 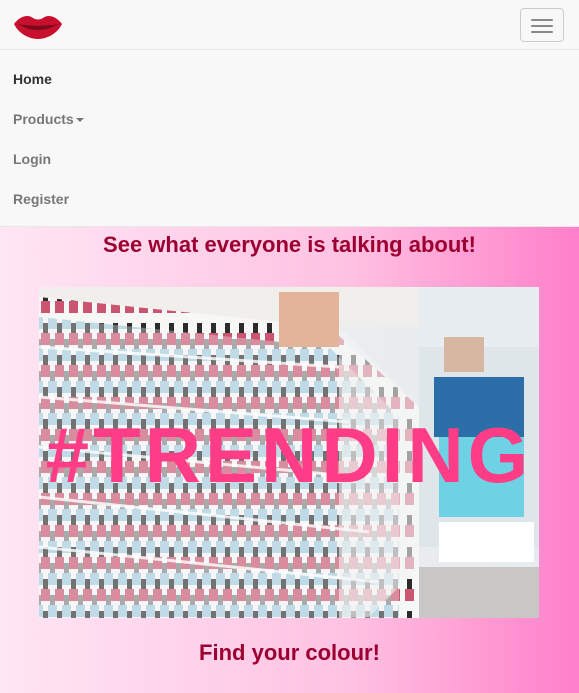 I want to click on lips-icon, so click(x=38, y=26).